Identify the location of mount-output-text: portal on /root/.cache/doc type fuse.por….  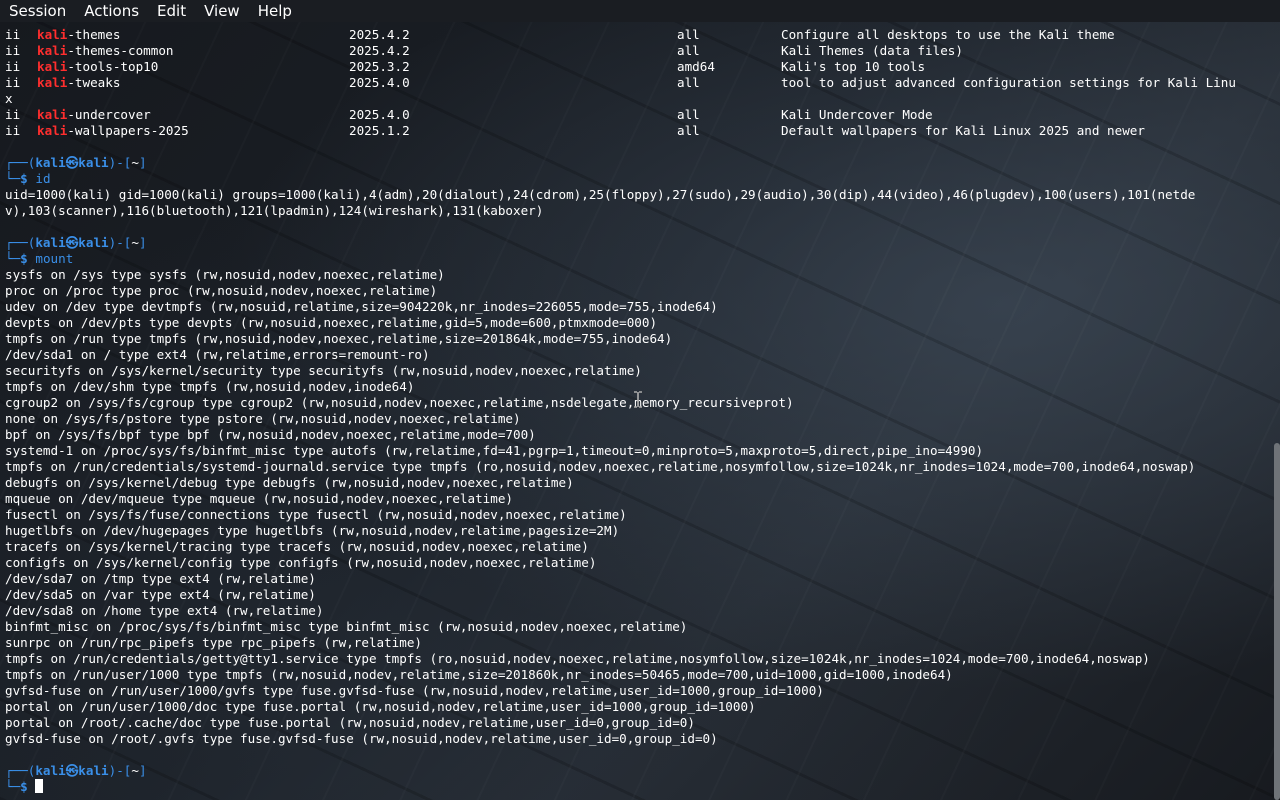
(350, 722).